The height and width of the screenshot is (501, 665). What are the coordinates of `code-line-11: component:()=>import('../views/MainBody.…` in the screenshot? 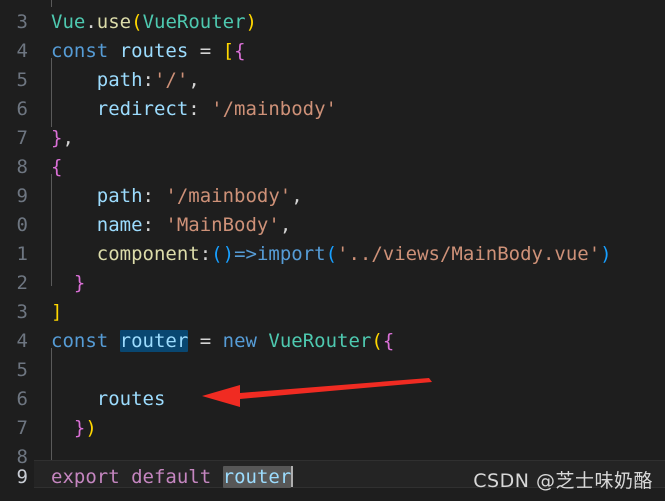 It's located at (331, 254).